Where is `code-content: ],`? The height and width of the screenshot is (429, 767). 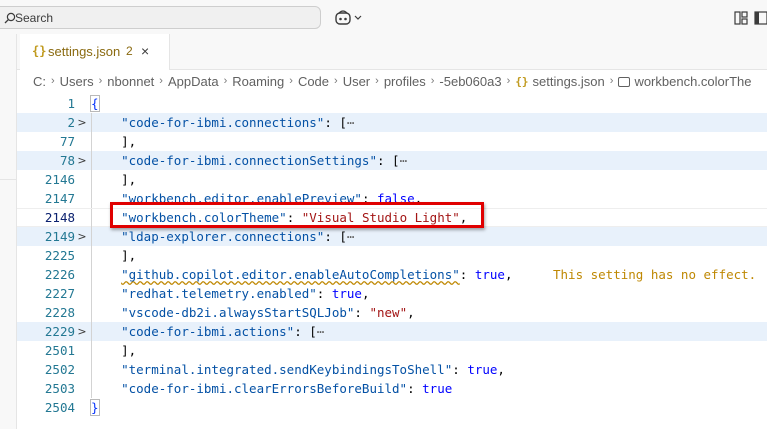 code-content: ], is located at coordinates (113, 350).